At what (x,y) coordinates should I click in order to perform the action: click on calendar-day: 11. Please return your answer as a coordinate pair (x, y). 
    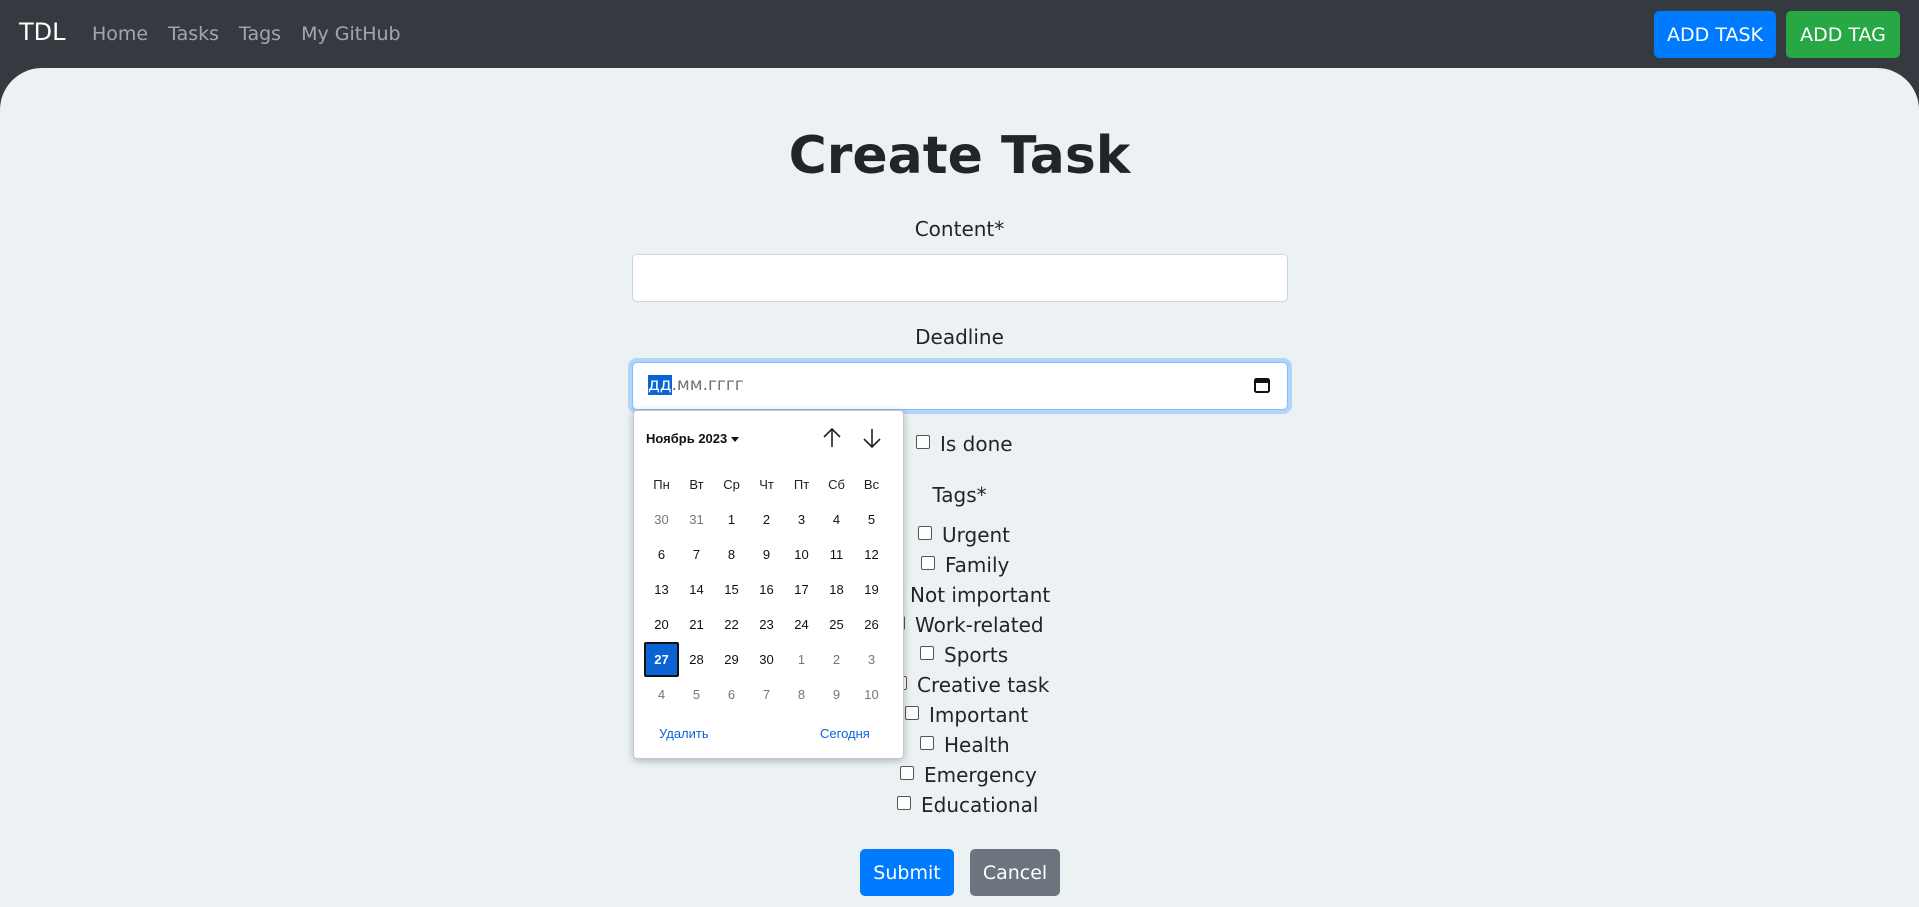
    Looking at the image, I should click on (836, 554).